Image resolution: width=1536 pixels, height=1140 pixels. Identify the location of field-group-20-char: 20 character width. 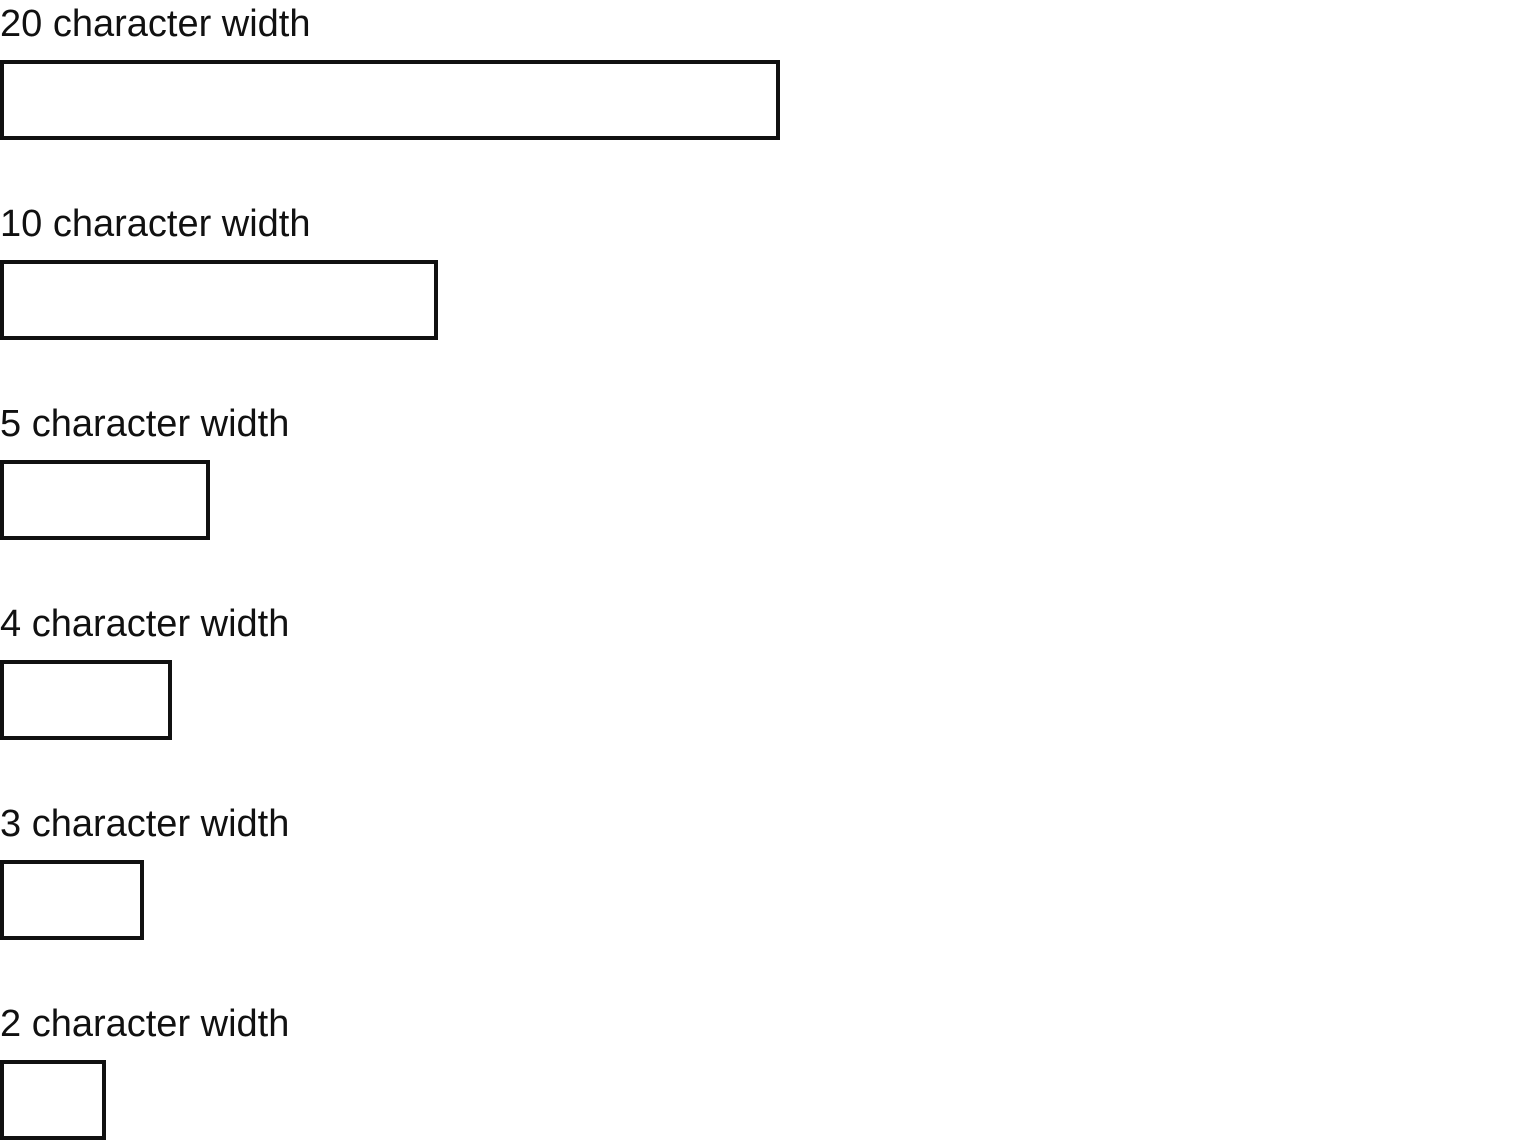
(390, 70).